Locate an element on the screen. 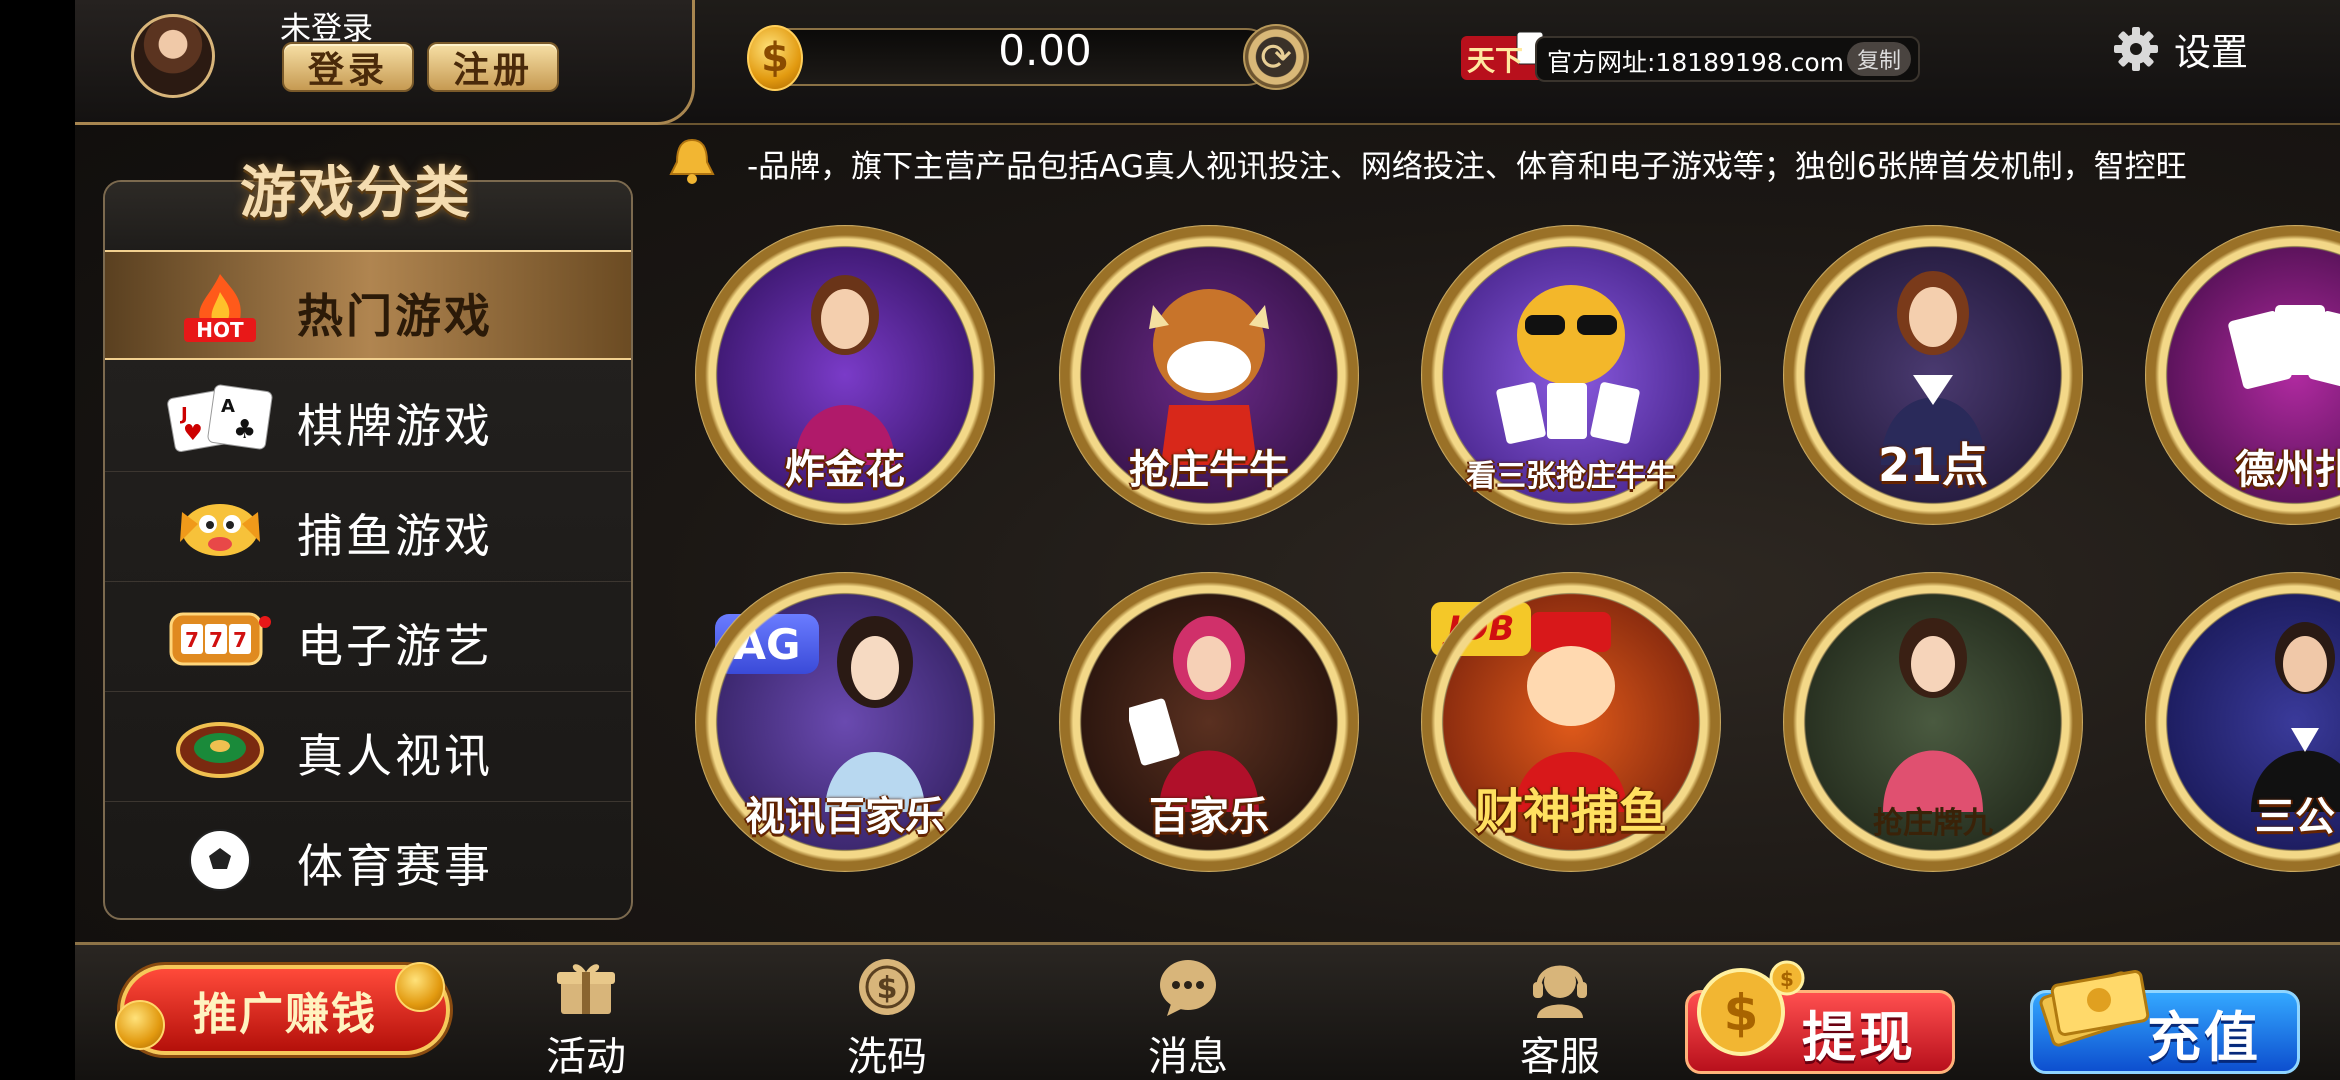 The width and height of the screenshot is (2340, 1080). nav-label: 洗码 is located at coordinates (887, 1057).